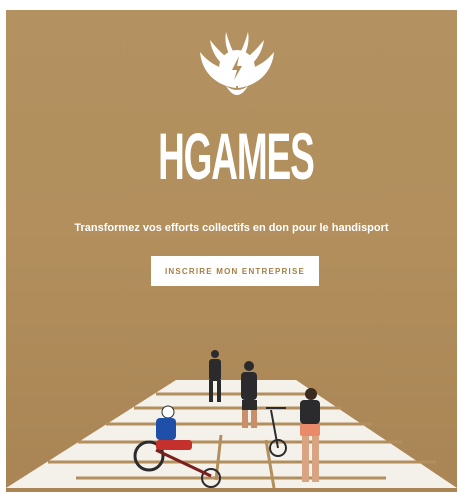 The width and height of the screenshot is (458, 492). Describe the element at coordinates (235, 271) in the screenshot. I see `register-company-button: INSCRIRE MON ENTREPRISE` at that location.